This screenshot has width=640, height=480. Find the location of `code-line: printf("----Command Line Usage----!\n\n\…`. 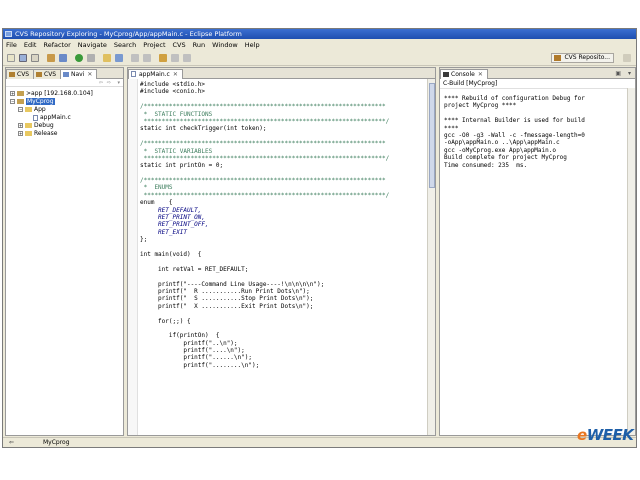

code-line: printf("----Command Line Usage----!\n\n\… is located at coordinates (232, 284).